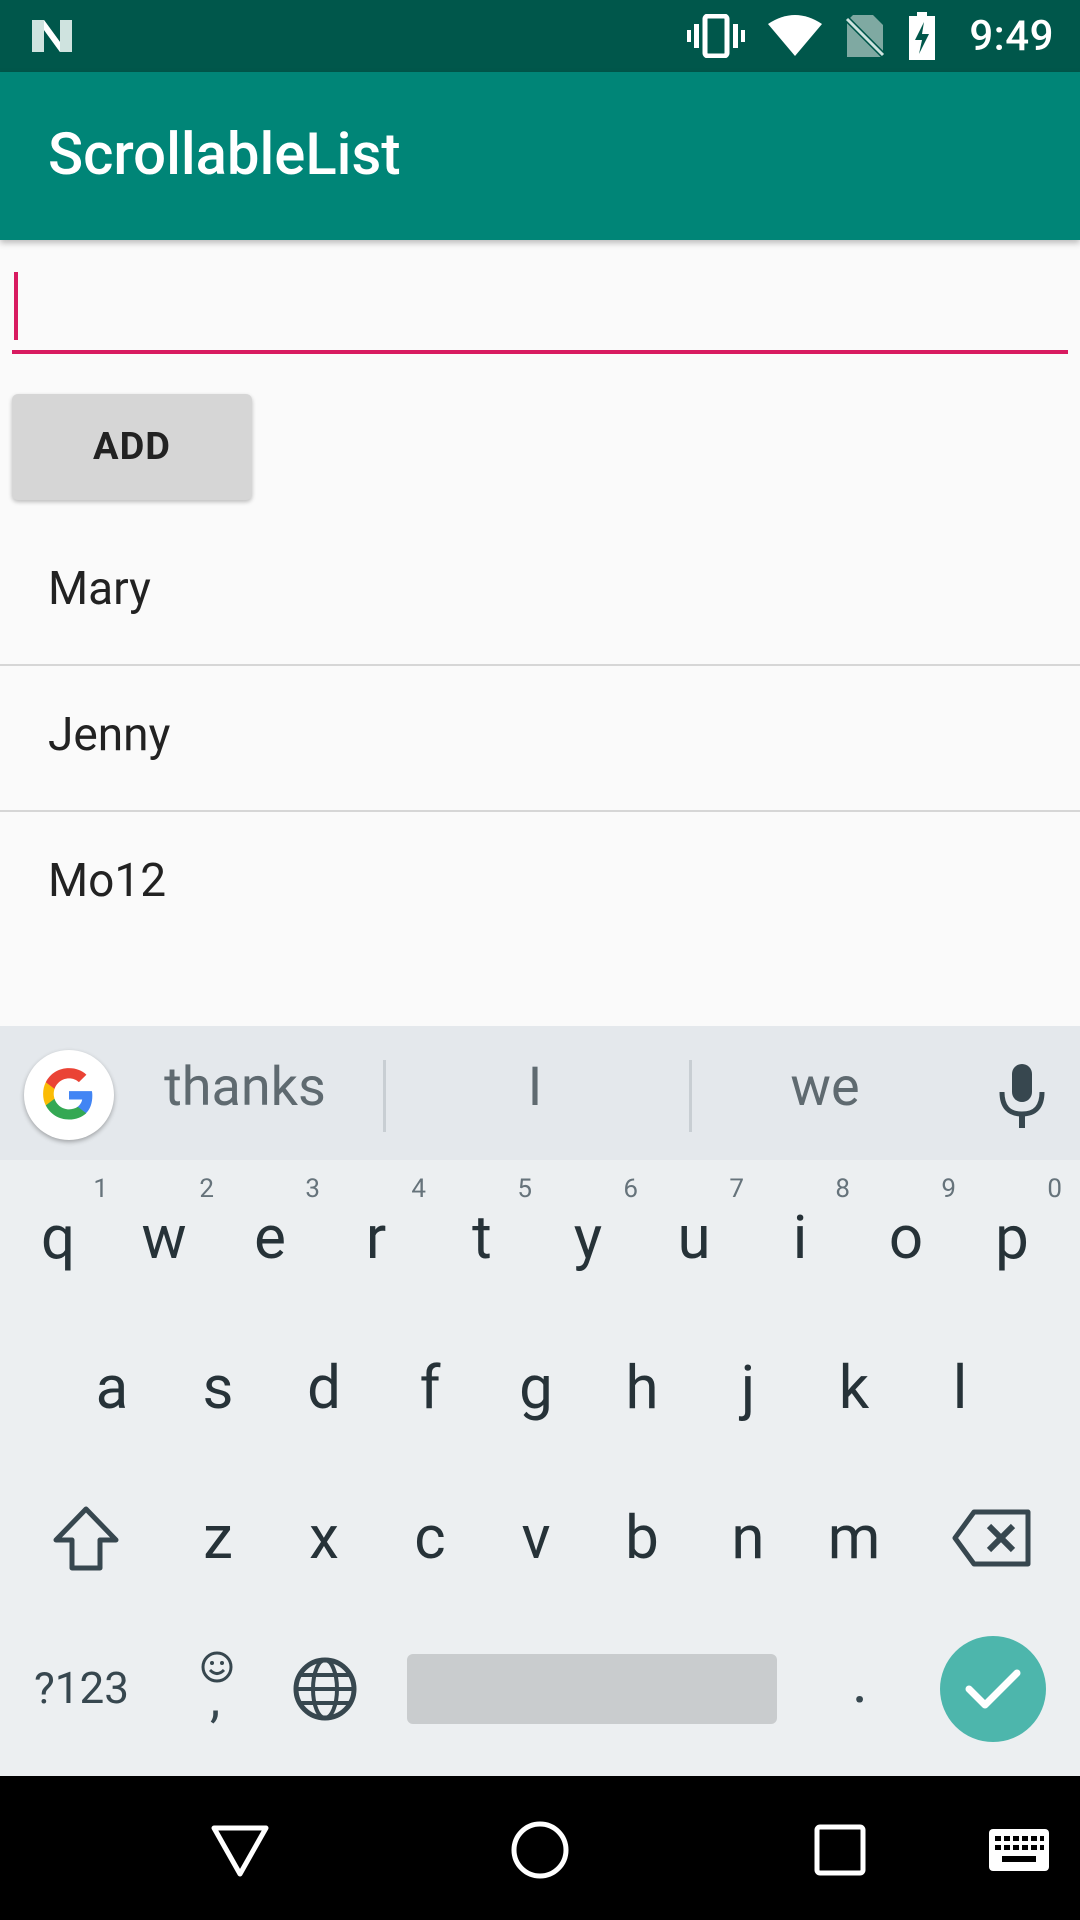 Image resolution: width=1080 pixels, height=1920 pixels. What do you see at coordinates (642, 1538) in the screenshot?
I see `key-b: b` at bounding box center [642, 1538].